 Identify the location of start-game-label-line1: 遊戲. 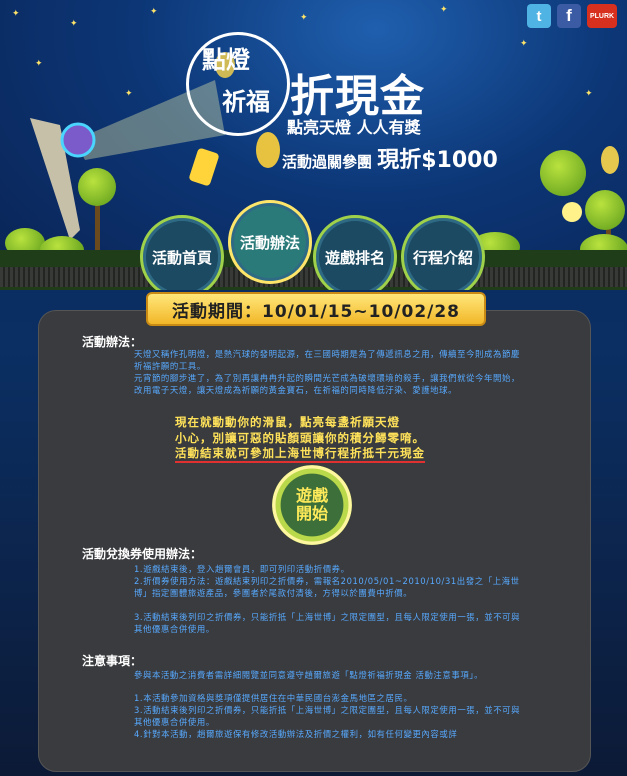
(311, 495).